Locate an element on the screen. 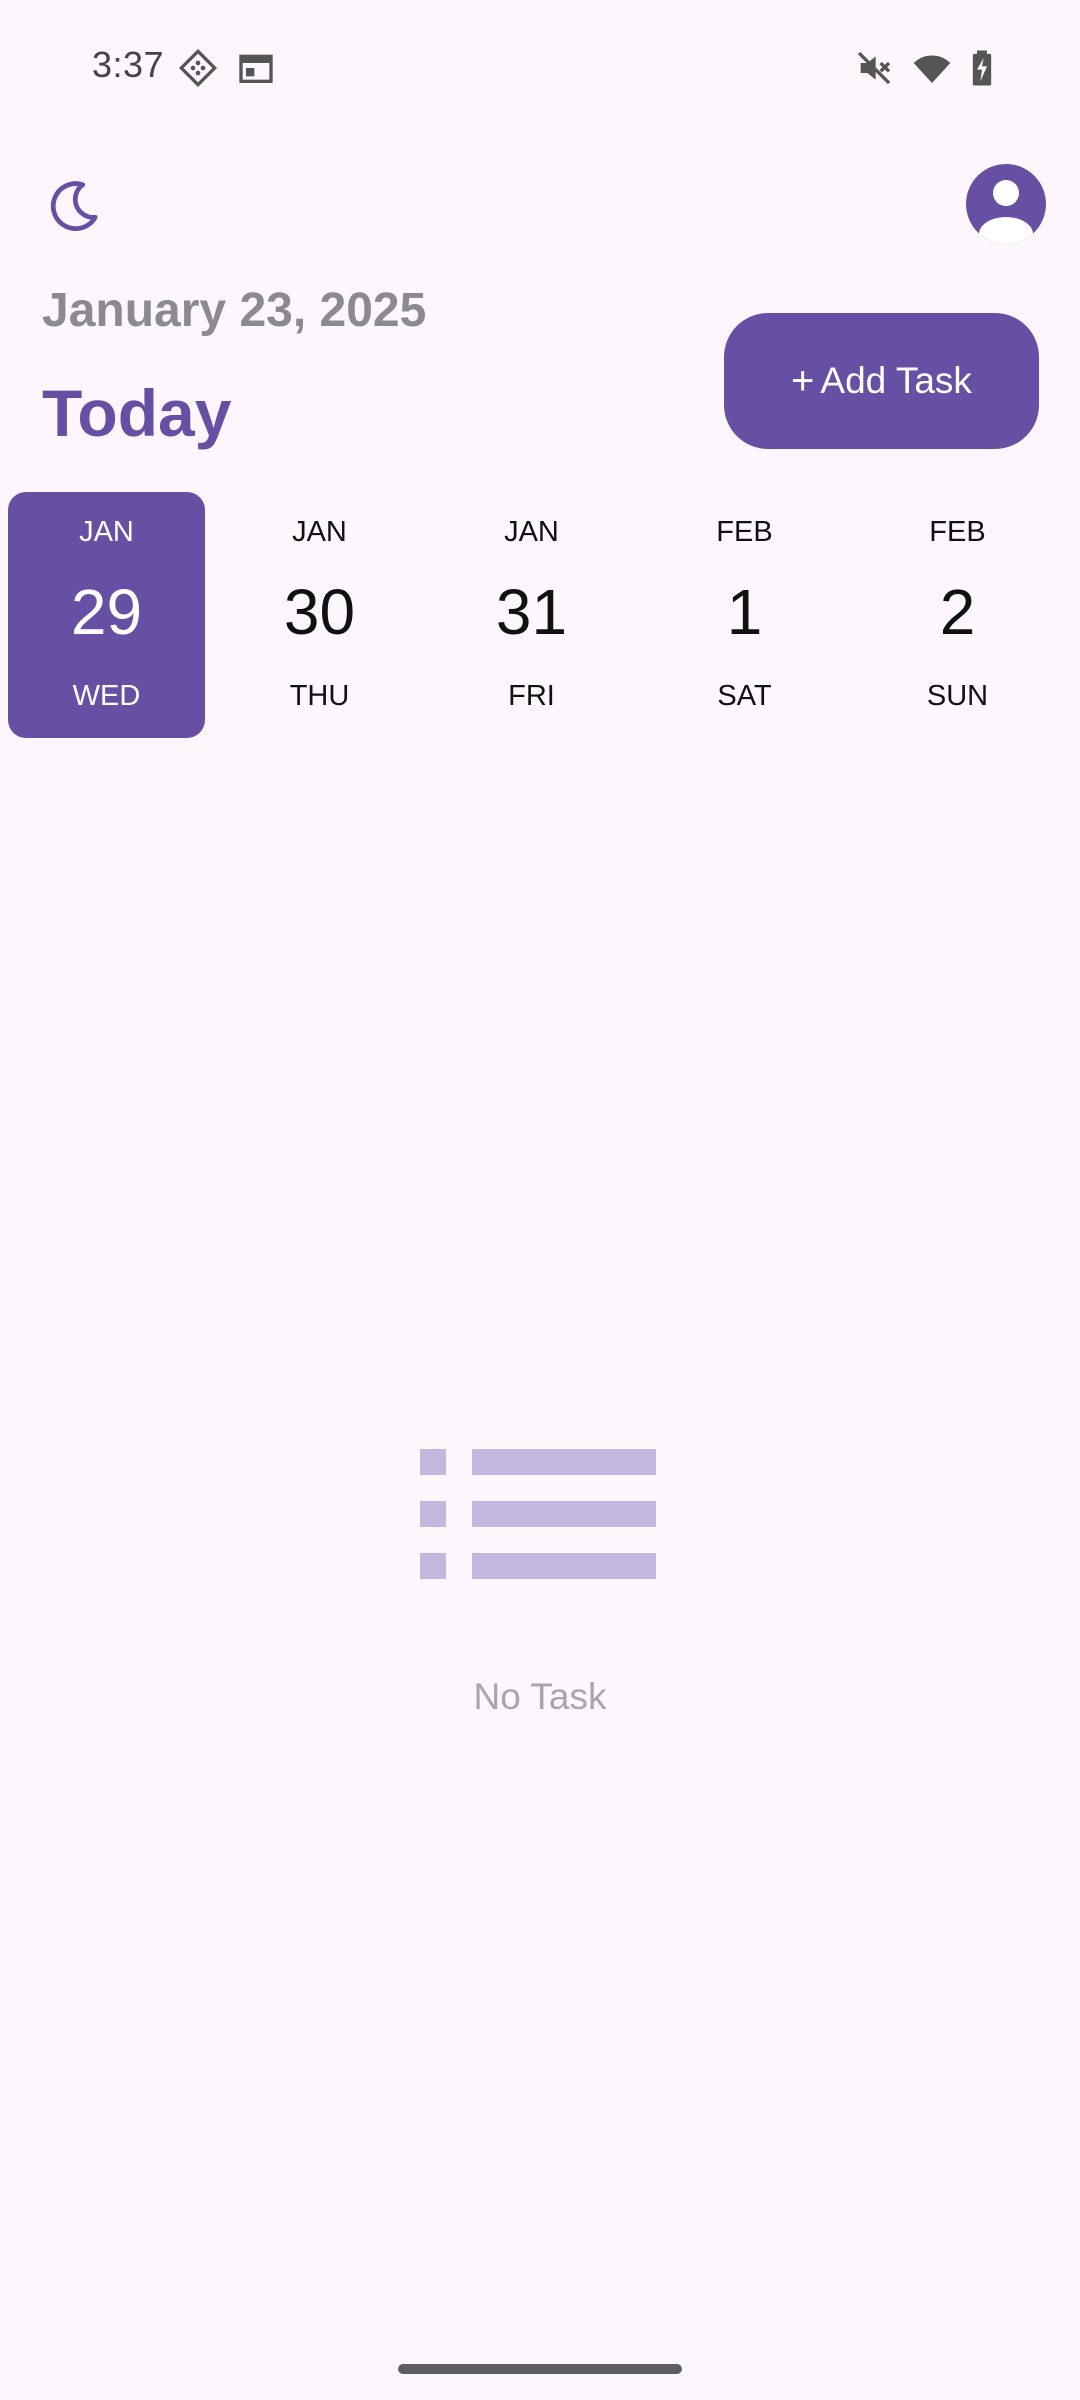 This screenshot has height=2400, width=1080. battery-charging-icon is located at coordinates (982, 68).